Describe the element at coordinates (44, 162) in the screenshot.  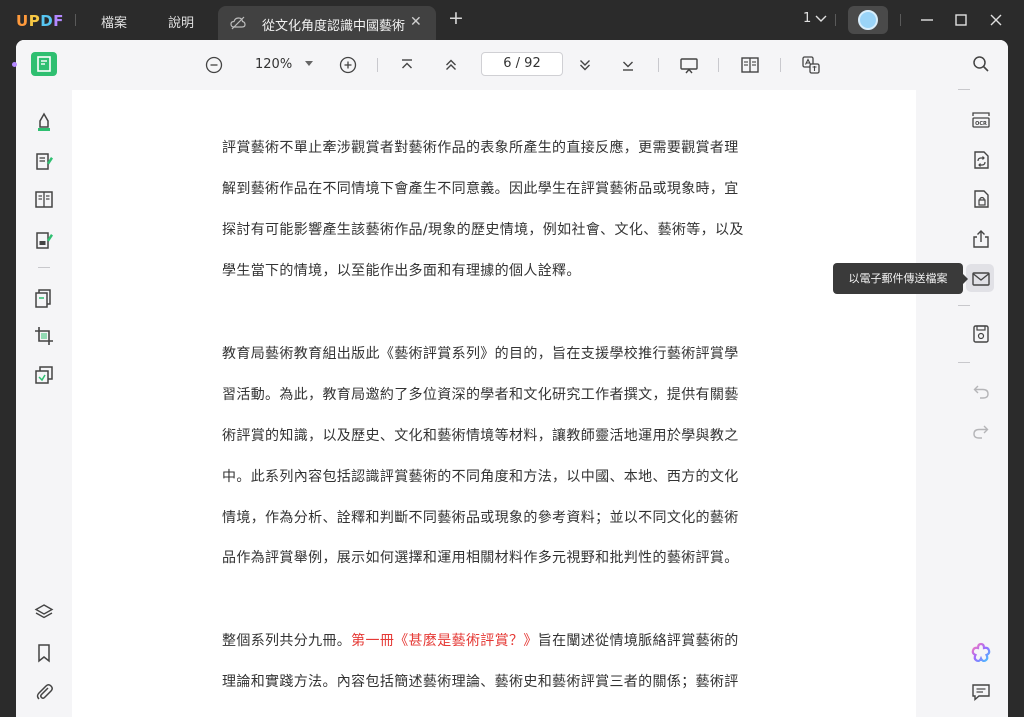
I see `edit-text-icon` at that location.